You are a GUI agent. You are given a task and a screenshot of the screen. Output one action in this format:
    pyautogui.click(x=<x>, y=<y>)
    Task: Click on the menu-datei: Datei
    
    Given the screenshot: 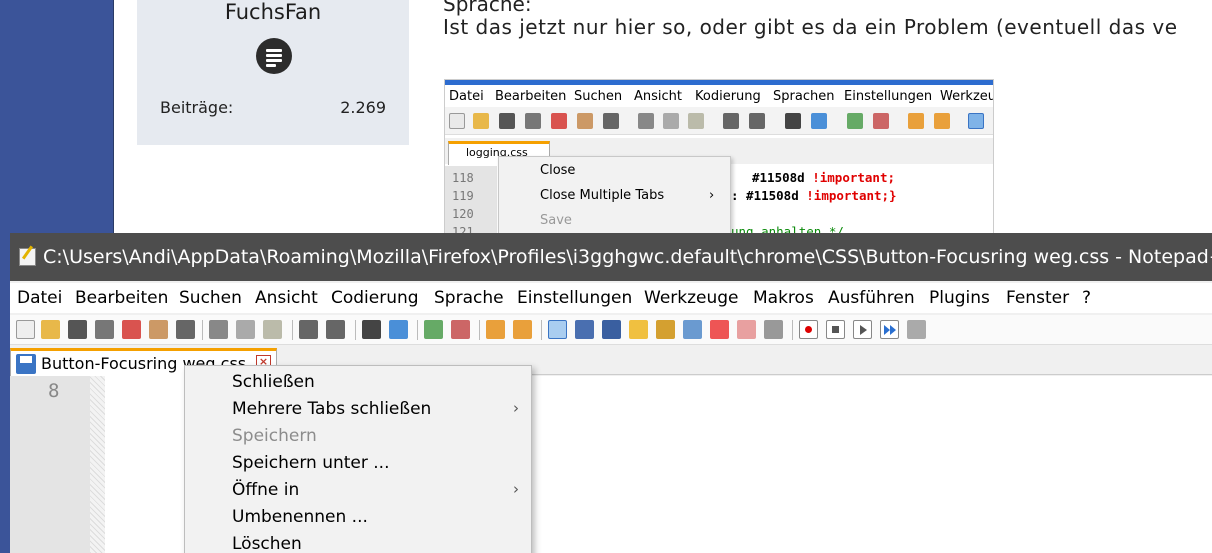 What is the action you would take?
    pyautogui.click(x=39, y=298)
    